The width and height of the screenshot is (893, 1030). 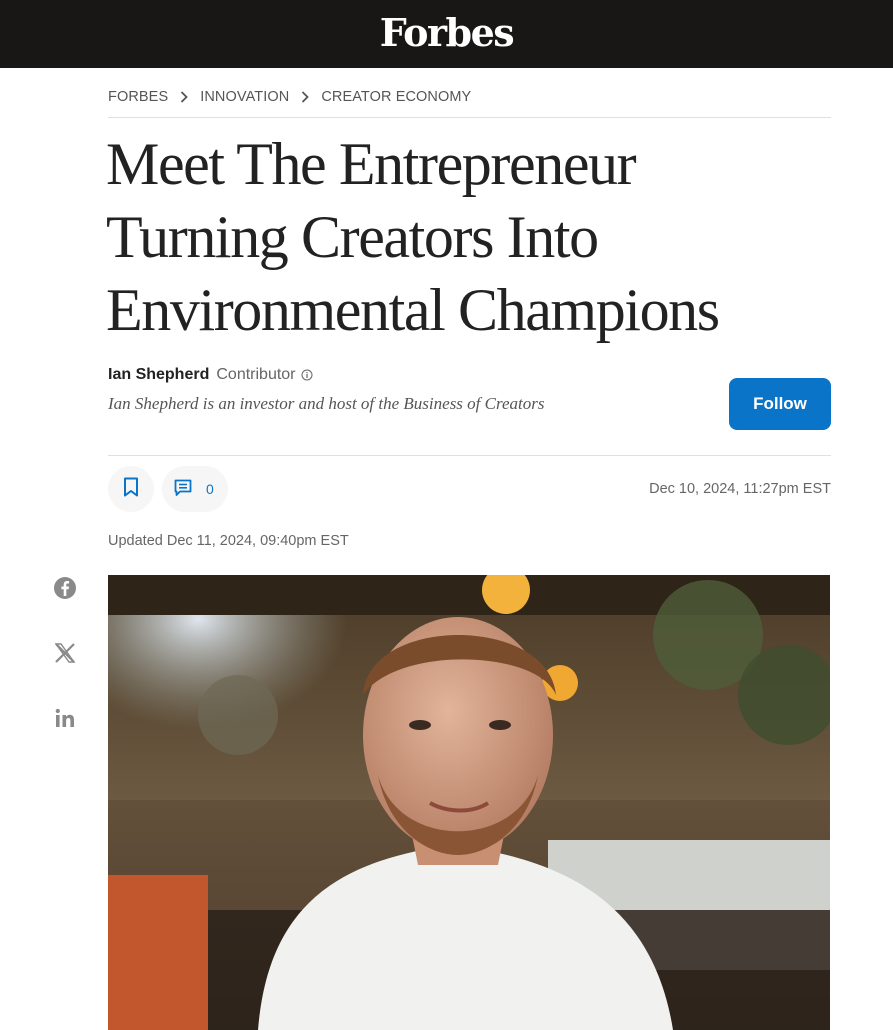 What do you see at coordinates (352, 237) in the screenshot?
I see `headline-line: Turning Creators Into` at bounding box center [352, 237].